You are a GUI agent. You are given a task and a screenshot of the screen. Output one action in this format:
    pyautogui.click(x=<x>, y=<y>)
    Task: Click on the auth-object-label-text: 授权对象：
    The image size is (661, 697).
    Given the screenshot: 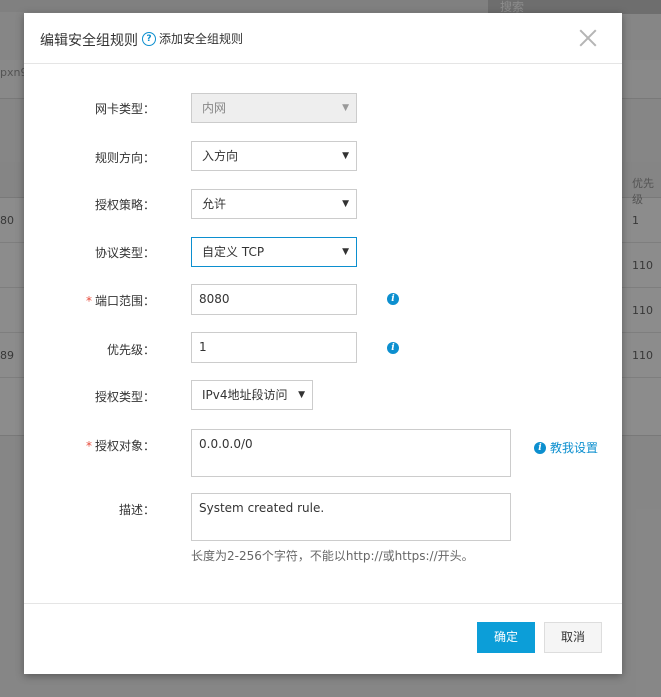 What is the action you would take?
    pyautogui.click(x=124, y=446)
    